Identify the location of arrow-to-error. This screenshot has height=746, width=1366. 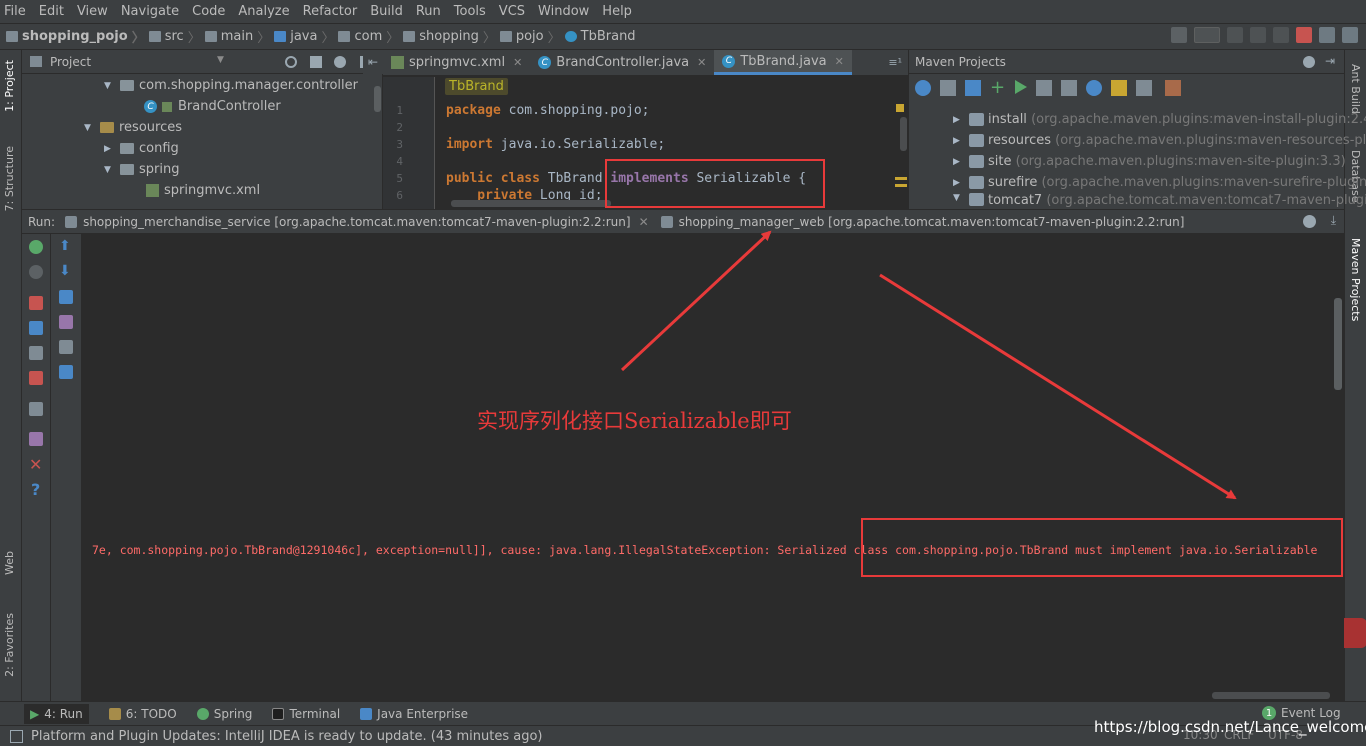
(1058, 386).